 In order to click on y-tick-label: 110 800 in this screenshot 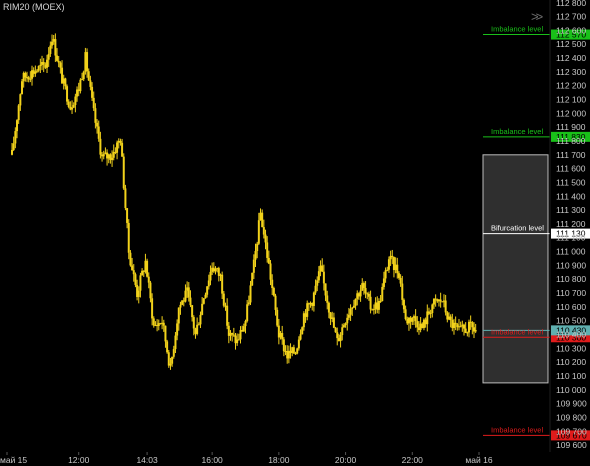, I will do `click(571, 279)`.